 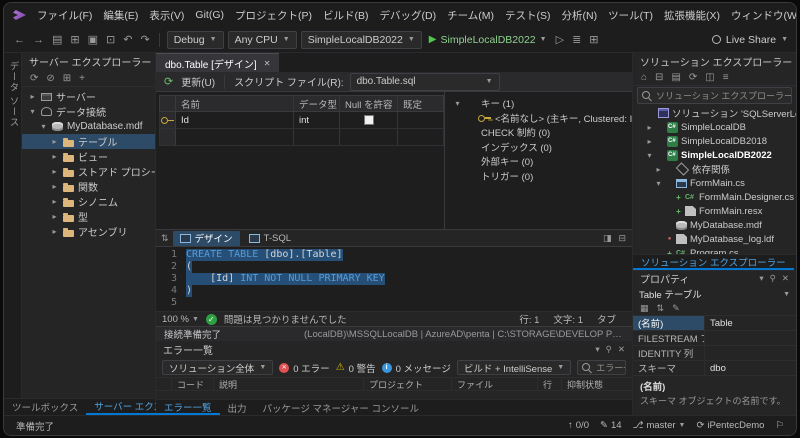 What do you see at coordinates (750, 338) in the screenshot?
I see `property-value` at bounding box center [750, 338].